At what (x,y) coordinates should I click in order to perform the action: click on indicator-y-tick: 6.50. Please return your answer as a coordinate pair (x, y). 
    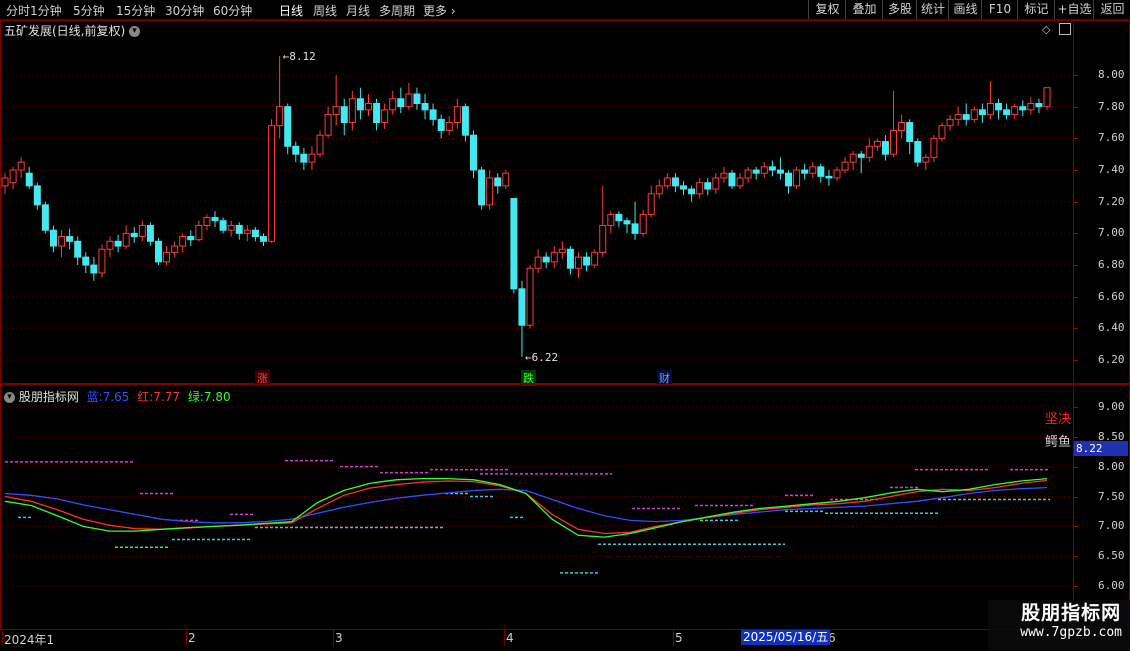
    Looking at the image, I should click on (1111, 556).